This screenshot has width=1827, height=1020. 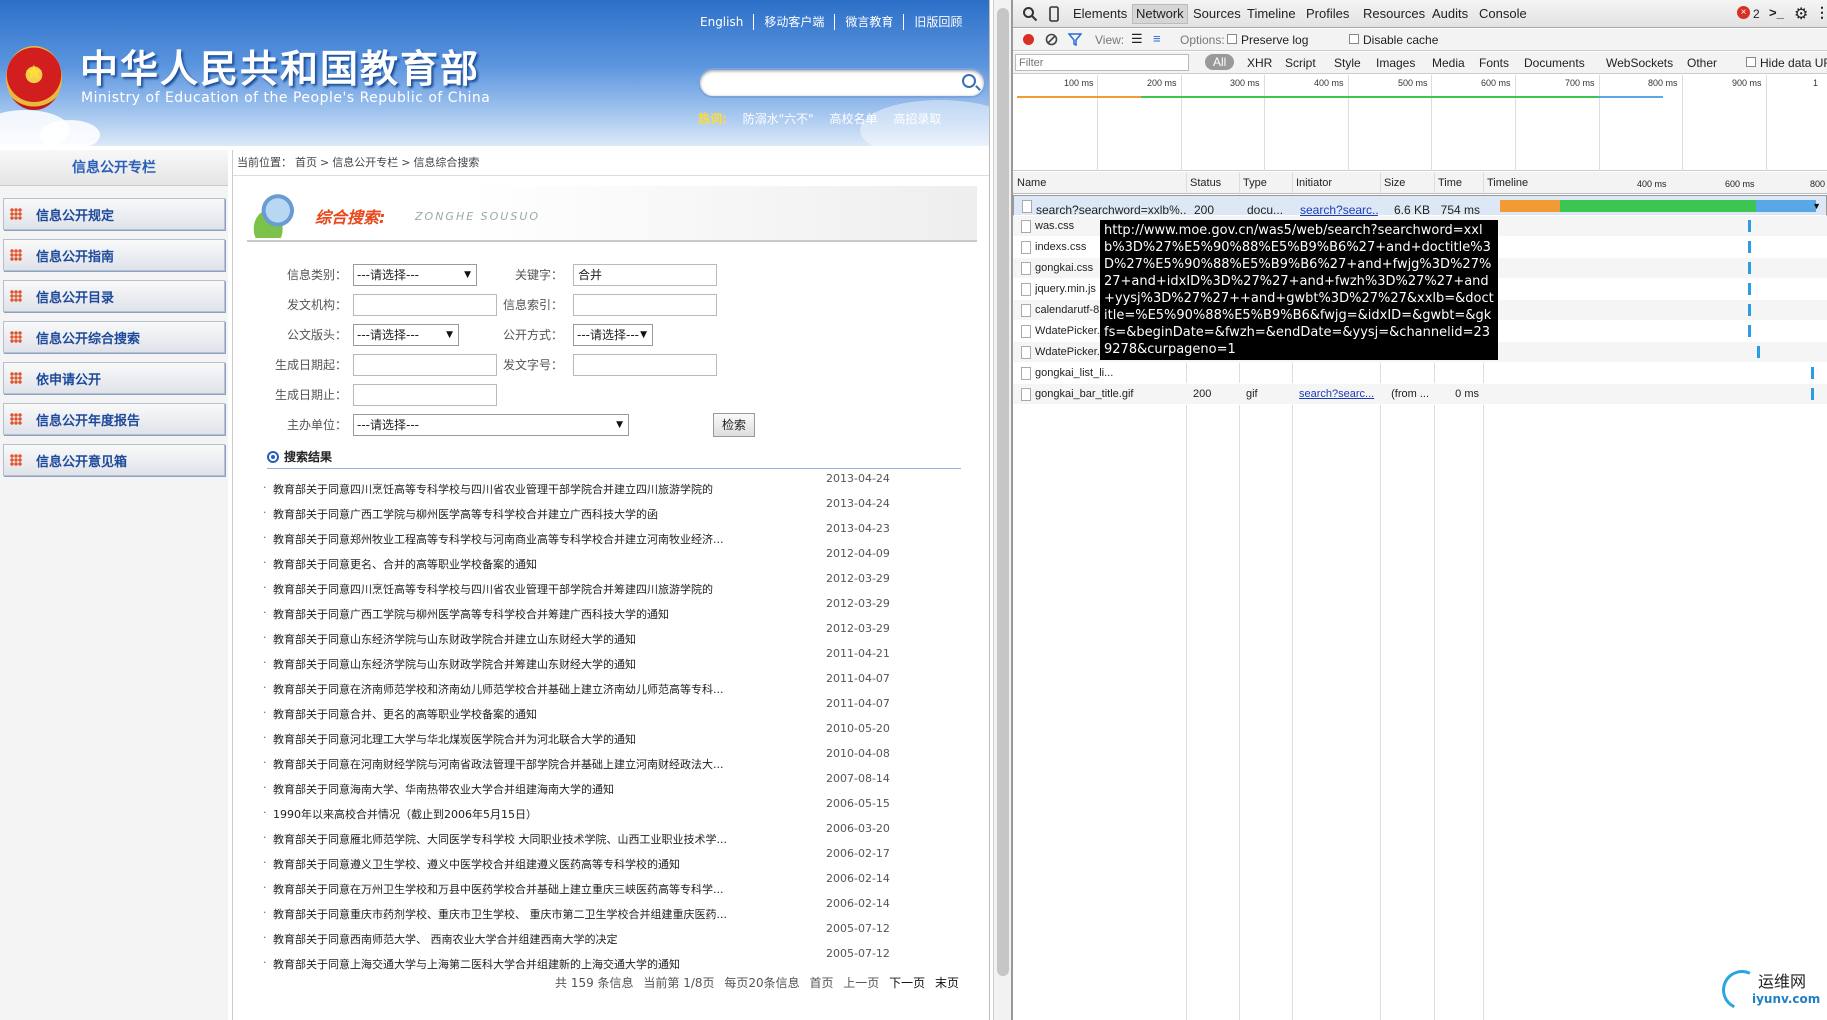 What do you see at coordinates (449, 639) in the screenshot?
I see `result-title-link: 教育部关于同意山东经济学院与山东财政学院合并建立山东财经大学的通知` at bounding box center [449, 639].